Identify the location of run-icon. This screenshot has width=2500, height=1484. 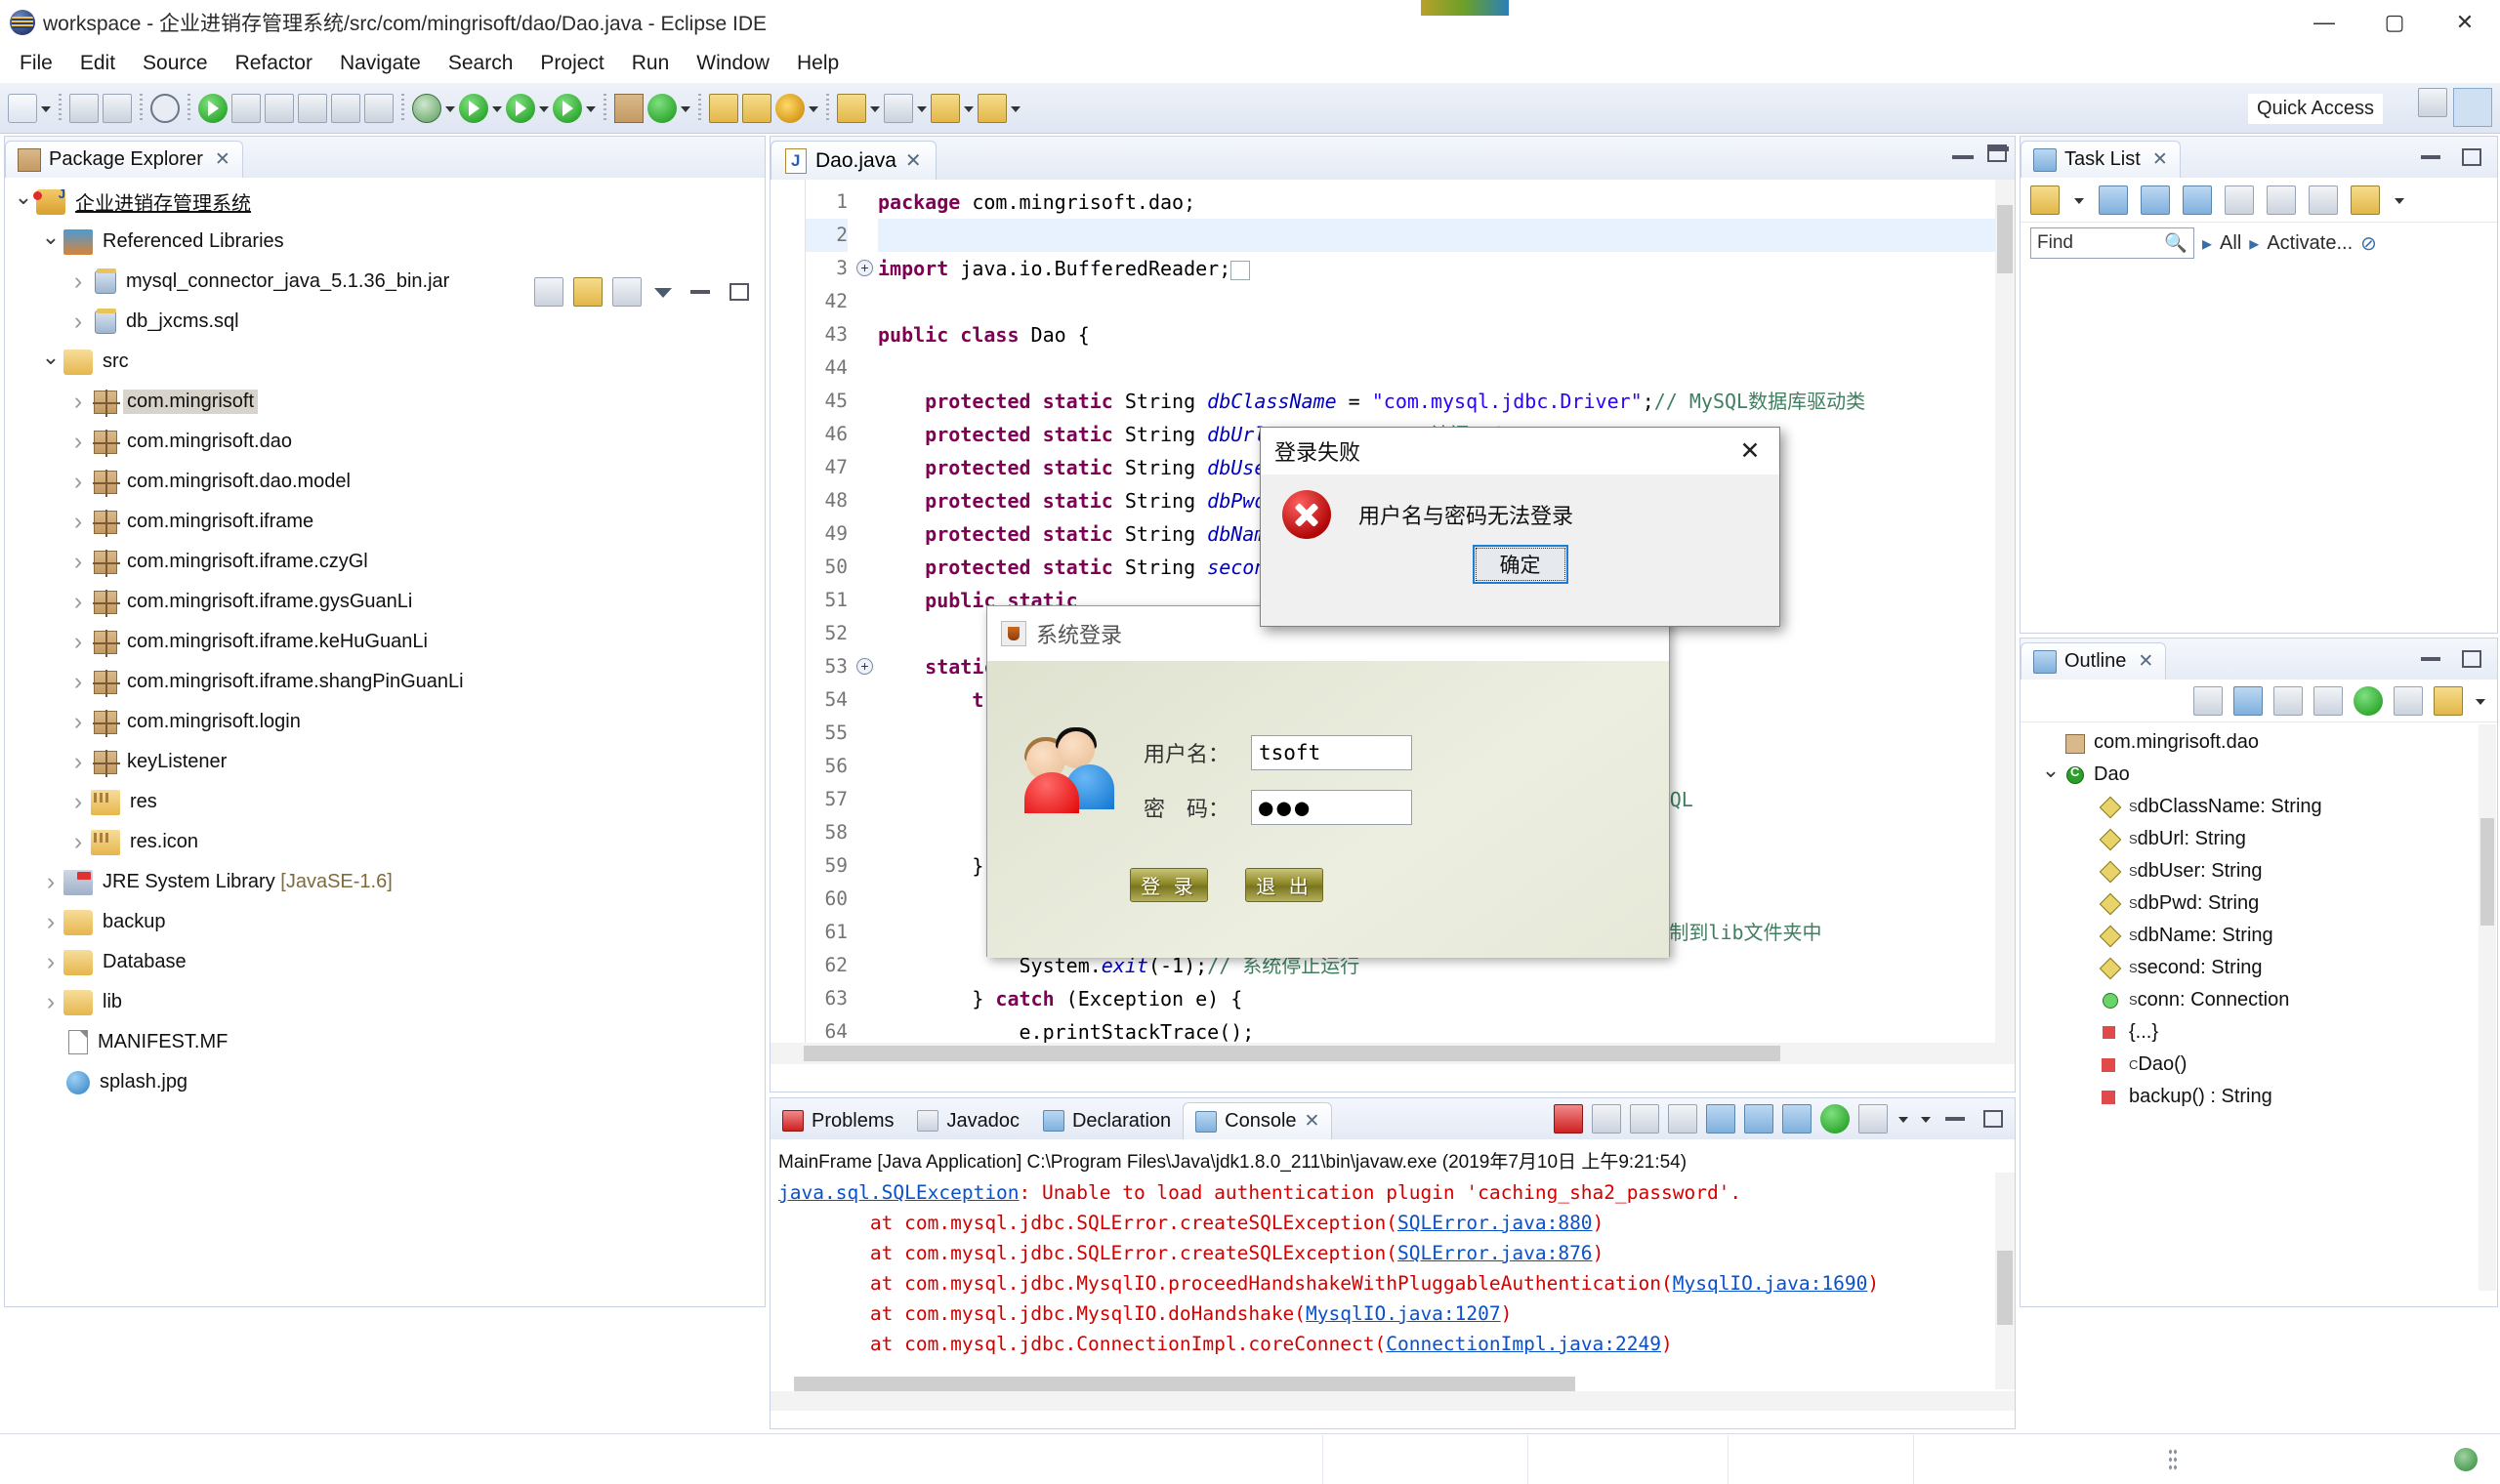
(474, 108).